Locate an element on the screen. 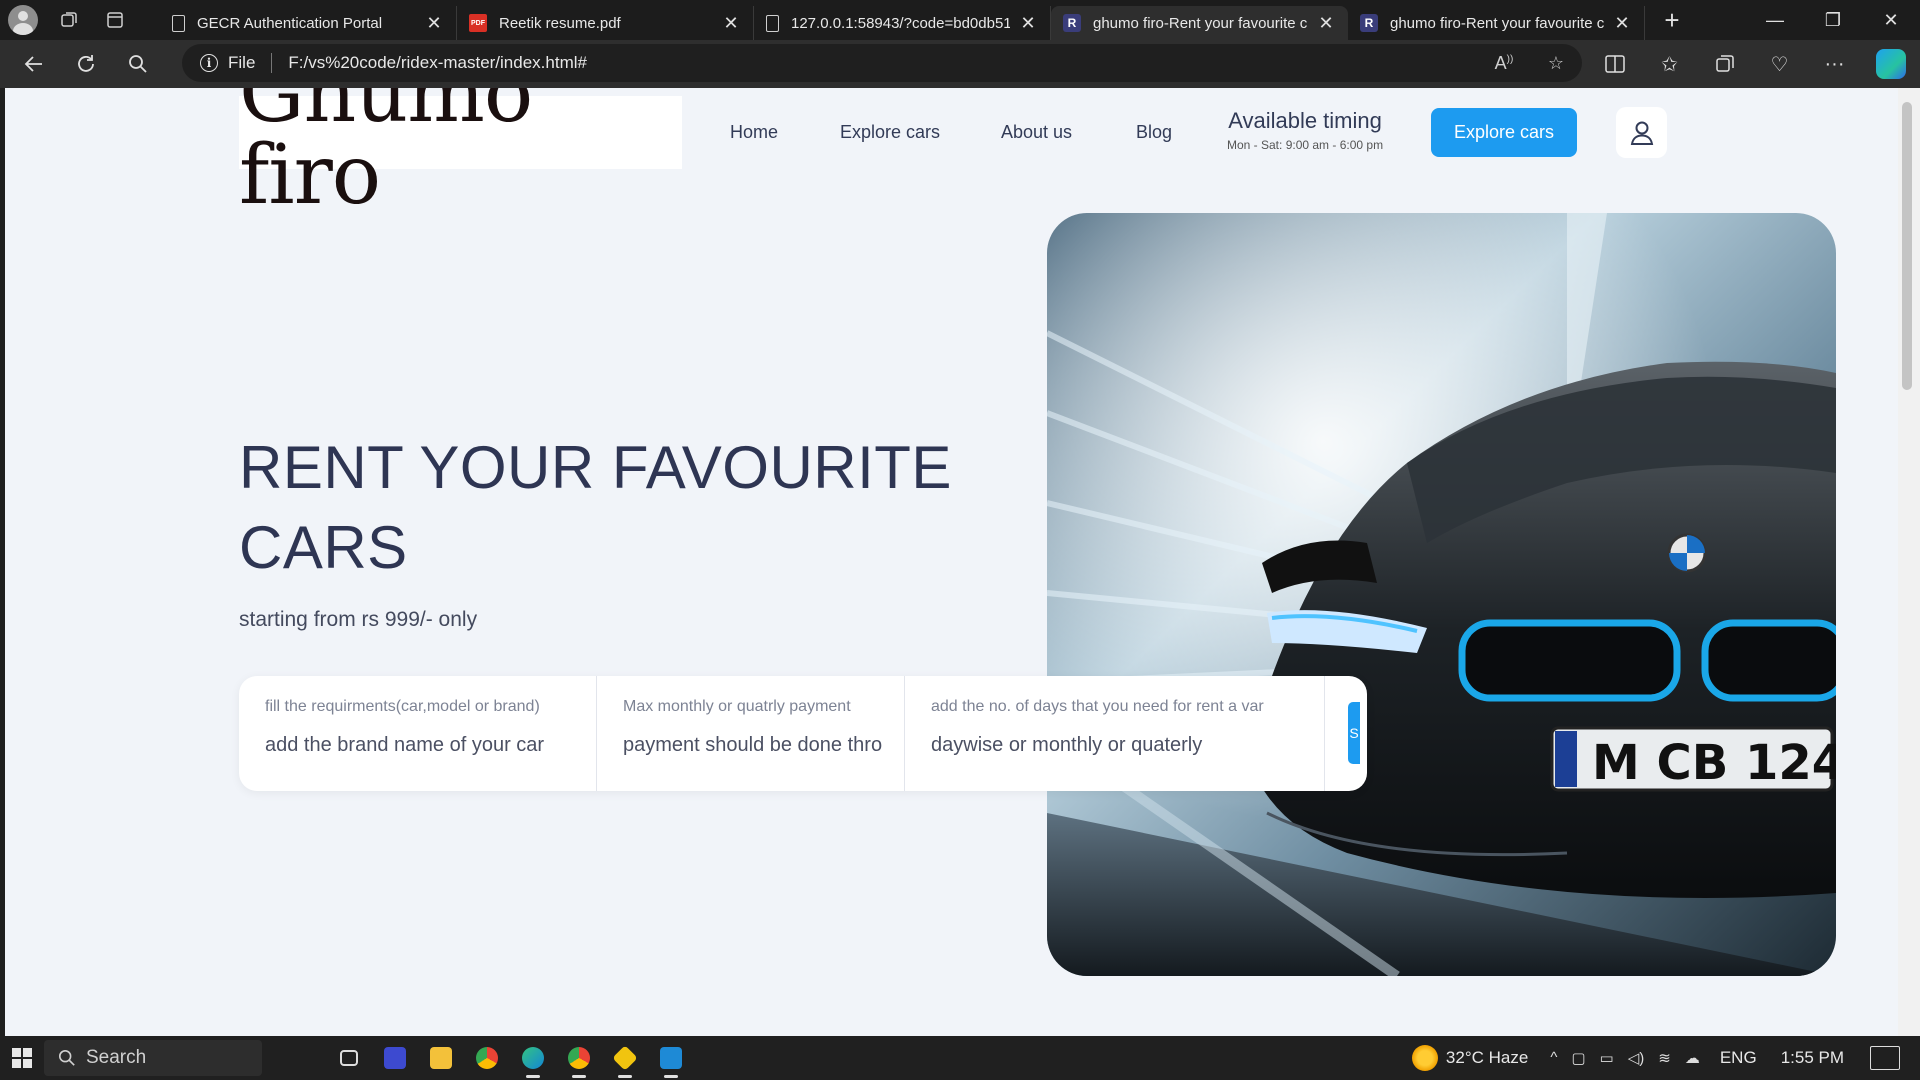  browser-tab: GECR Authentication Portal ✕ is located at coordinates (308, 23).